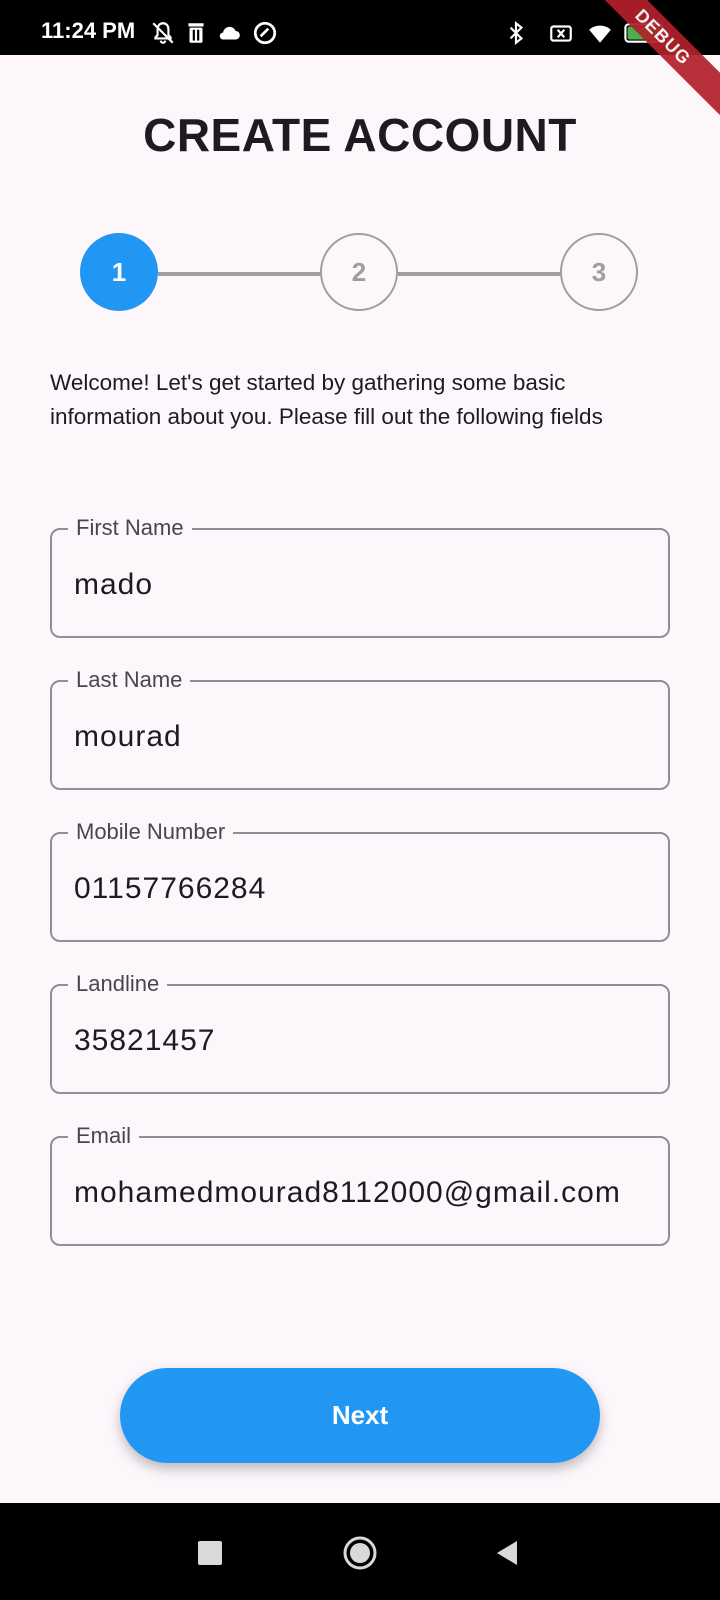 This screenshot has width=720, height=1600. Describe the element at coordinates (359, 889) in the screenshot. I see `mobile-number-input` at that location.